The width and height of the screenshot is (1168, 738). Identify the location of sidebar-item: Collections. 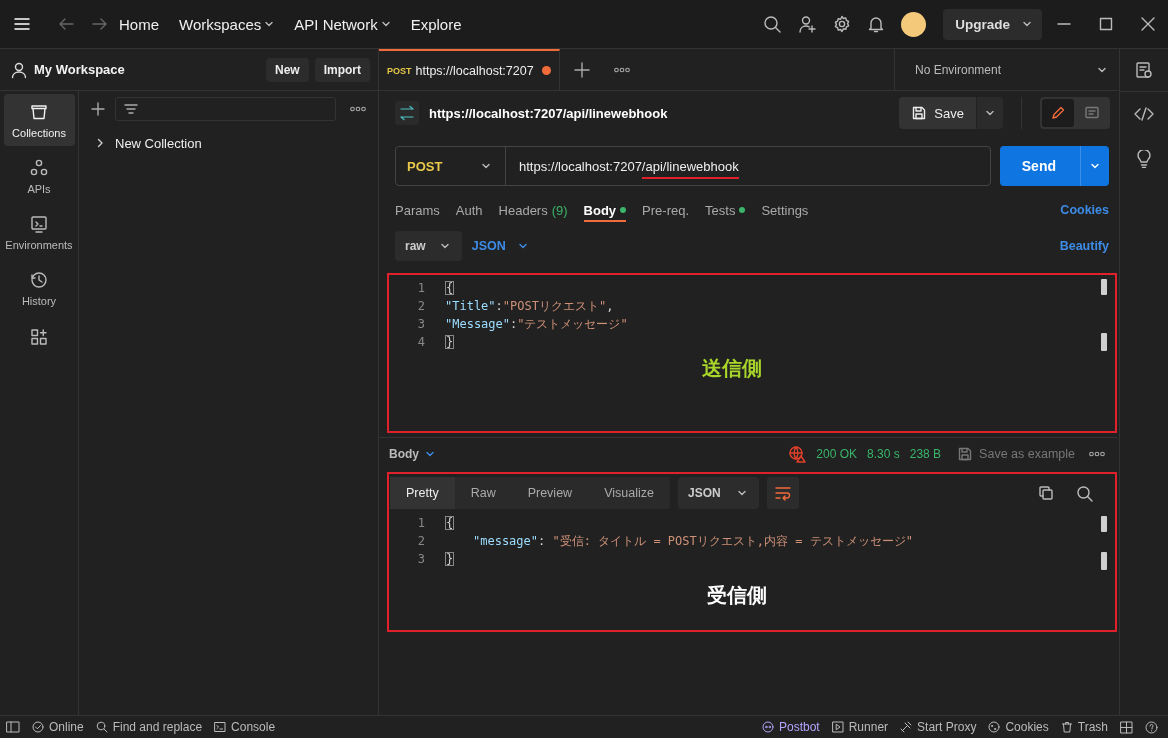
(39, 120).